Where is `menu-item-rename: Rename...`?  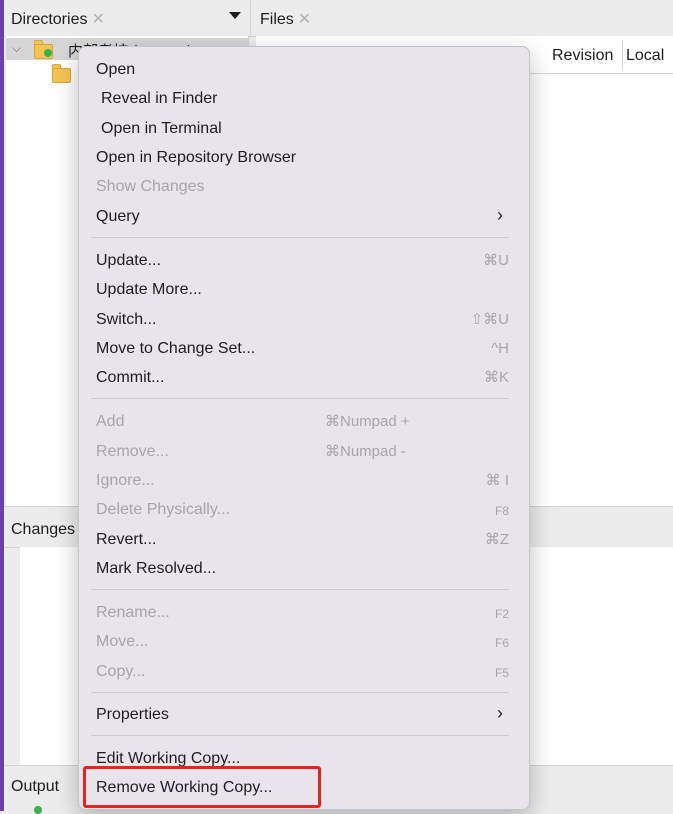
menu-item-rename: Rename... is located at coordinates (133, 613).